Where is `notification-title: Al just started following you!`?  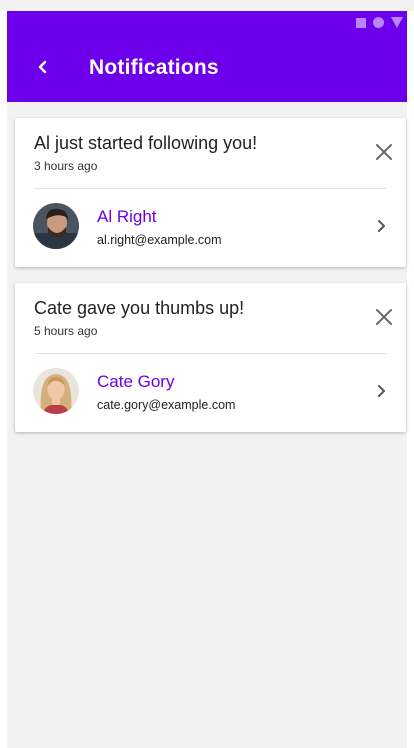 notification-title: Al just started following you! is located at coordinates (146, 143).